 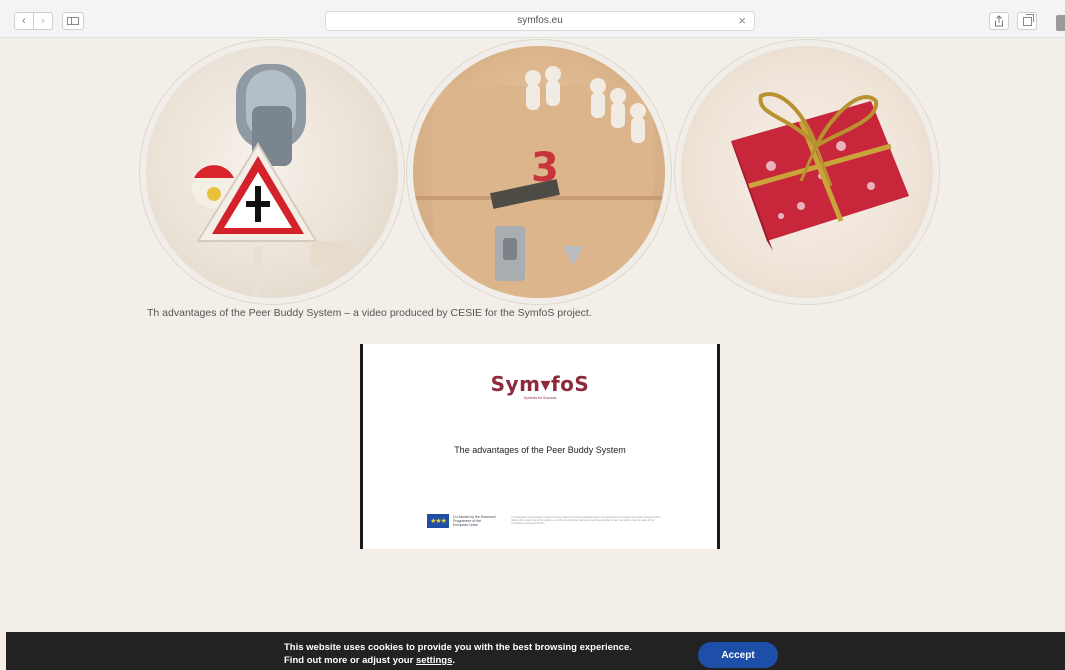 I want to click on logo-subtitle: Symbols for Success, so click(x=540, y=398).